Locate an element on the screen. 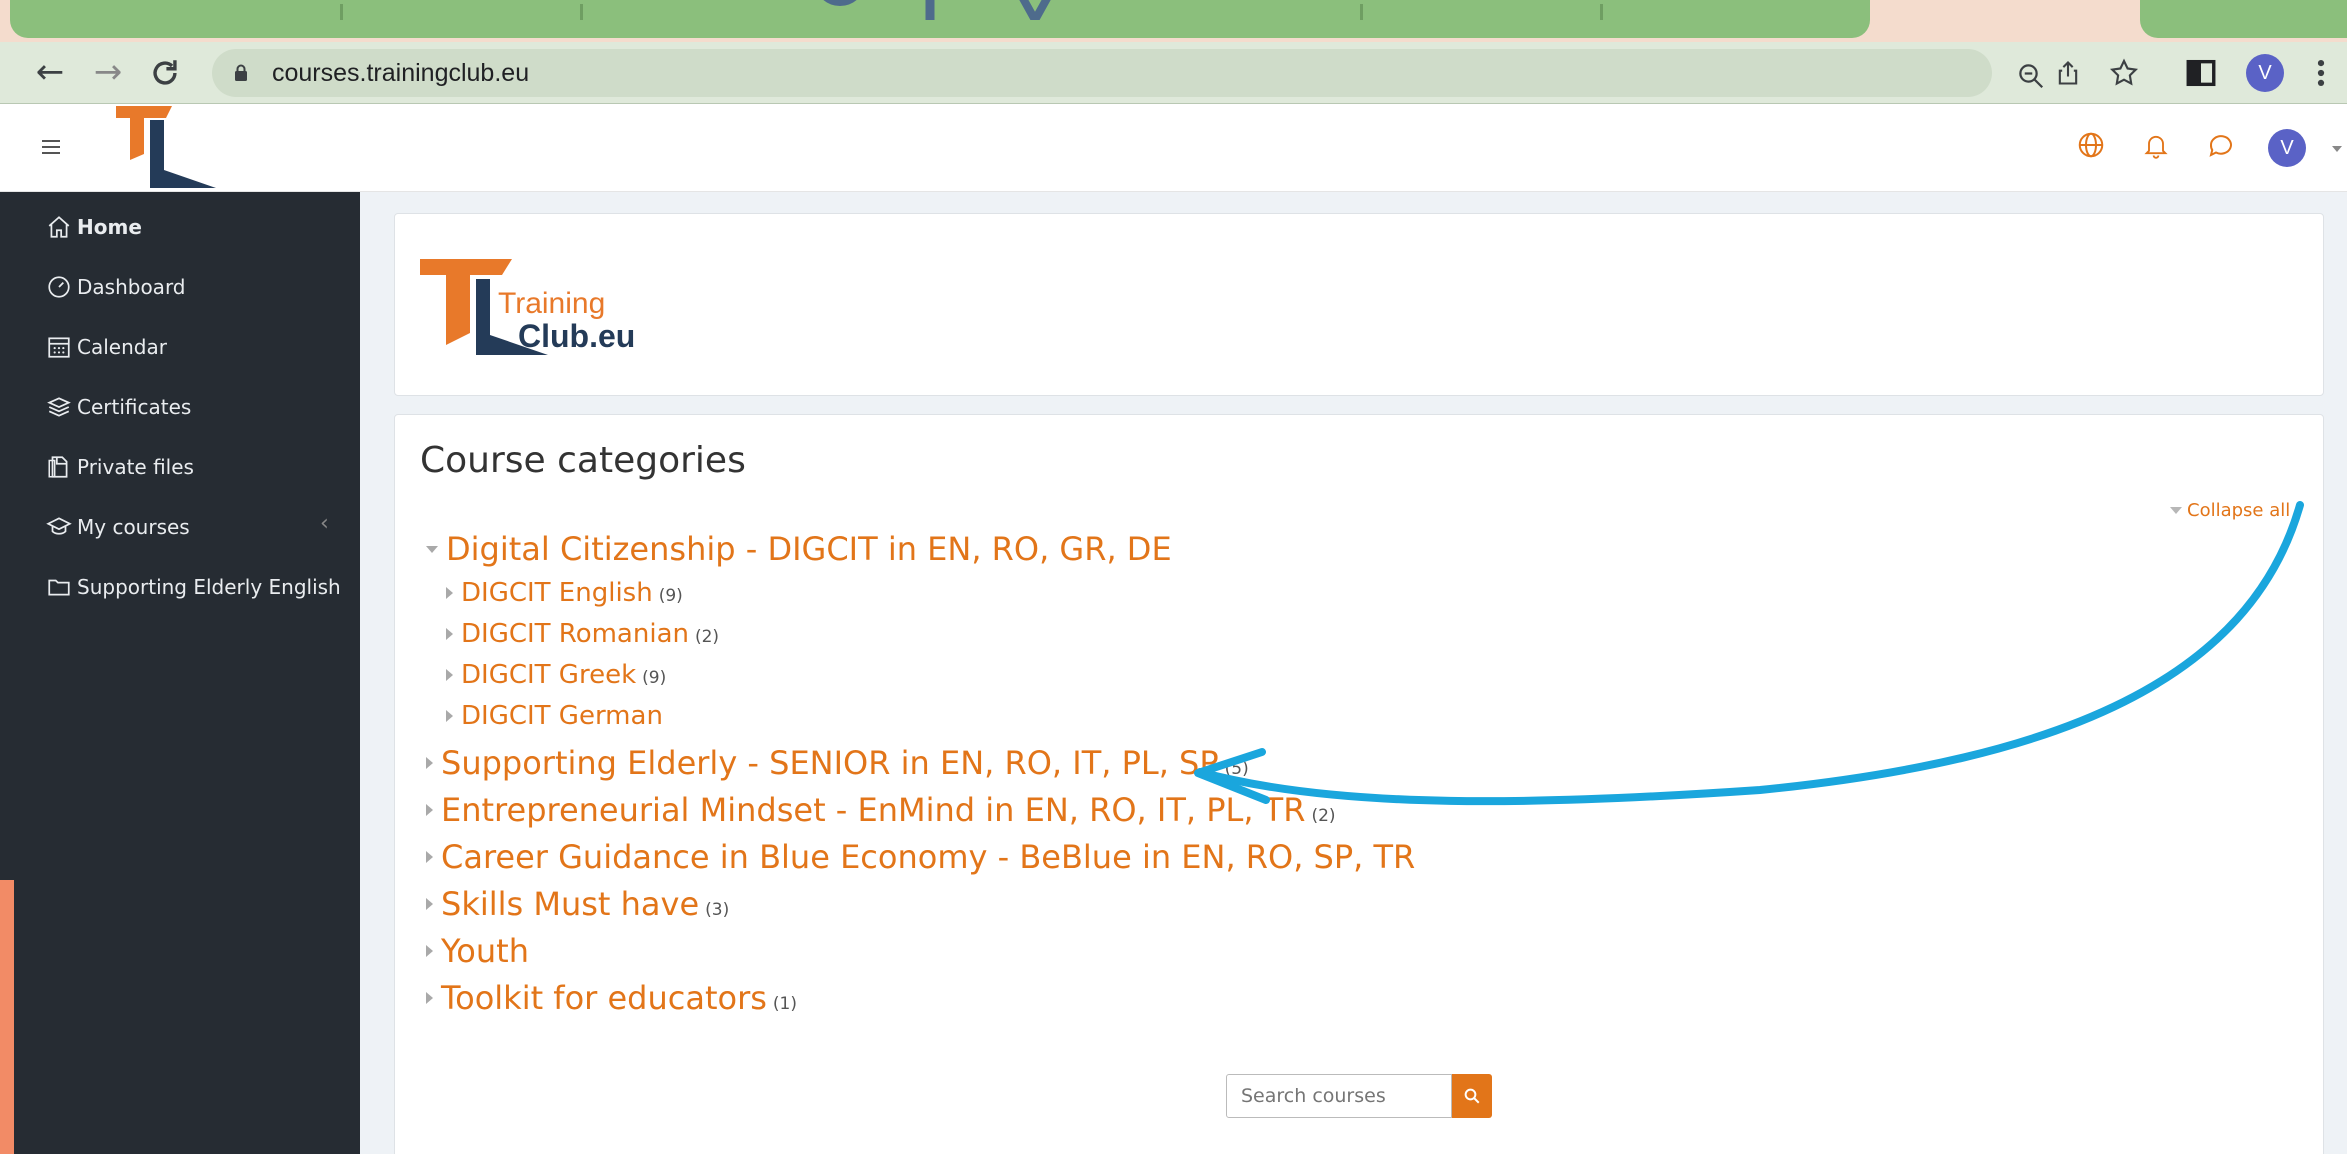 The width and height of the screenshot is (2347, 1154). sidebar-item-label: Calendar is located at coordinates (122, 347).